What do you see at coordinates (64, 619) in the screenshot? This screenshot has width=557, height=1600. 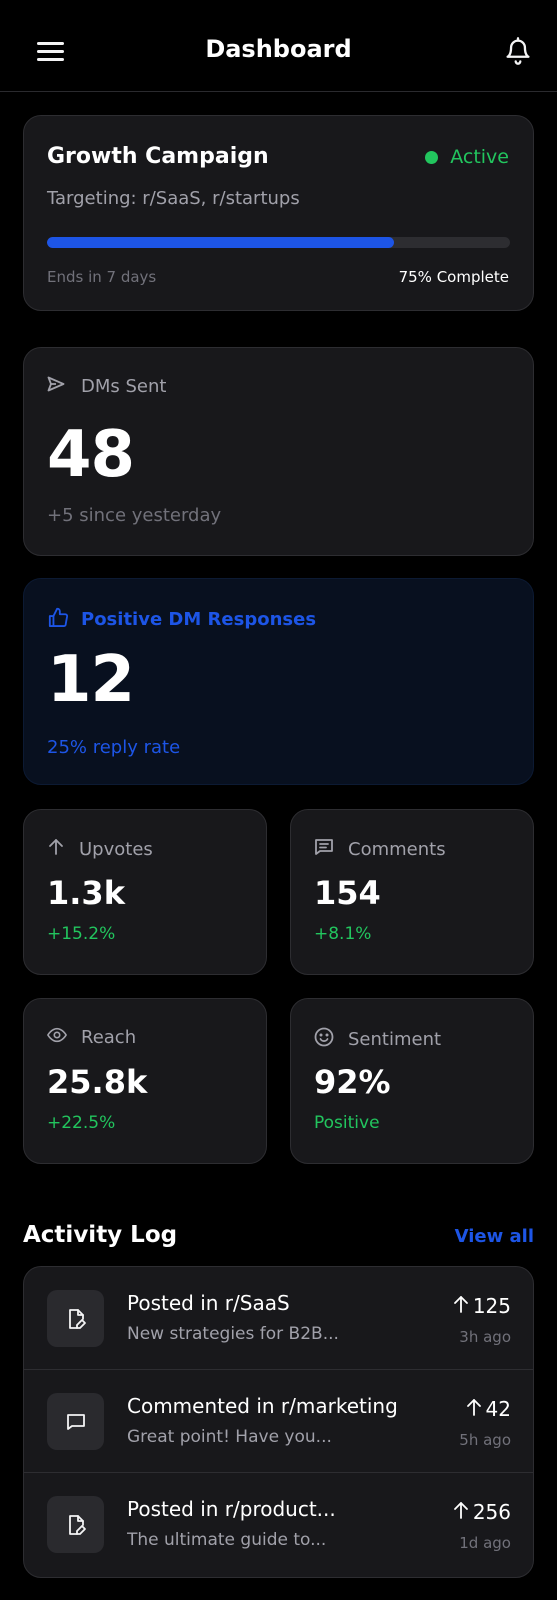 I see `thumbs-up-icon` at bounding box center [64, 619].